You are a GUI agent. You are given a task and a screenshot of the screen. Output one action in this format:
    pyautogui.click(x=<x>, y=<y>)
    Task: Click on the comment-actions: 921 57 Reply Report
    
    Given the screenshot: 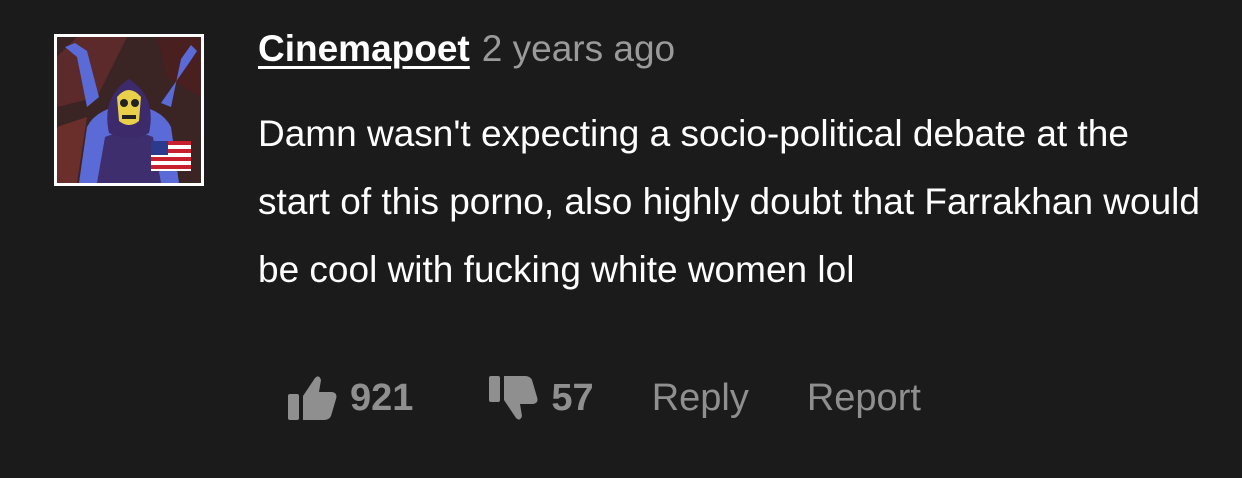 What is the action you would take?
    pyautogui.click(x=603, y=398)
    